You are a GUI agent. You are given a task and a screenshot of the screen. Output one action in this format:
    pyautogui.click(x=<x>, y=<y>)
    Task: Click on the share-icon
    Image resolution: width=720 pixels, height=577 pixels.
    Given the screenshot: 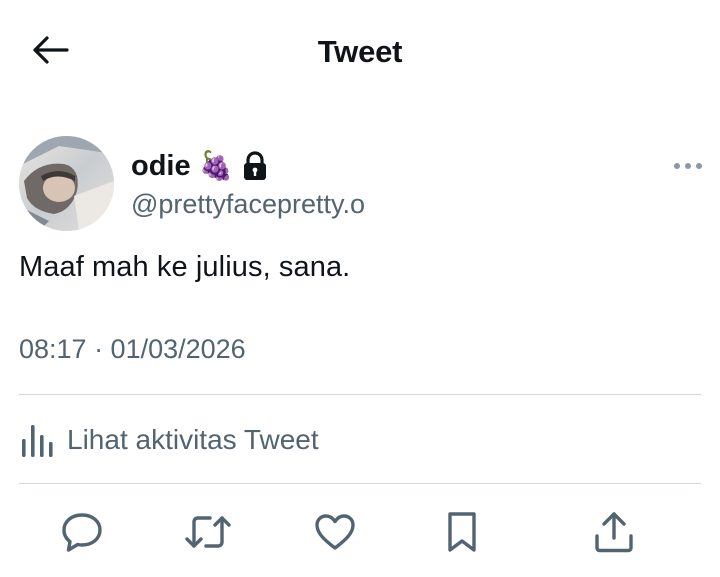 What is the action you would take?
    pyautogui.click(x=614, y=534)
    